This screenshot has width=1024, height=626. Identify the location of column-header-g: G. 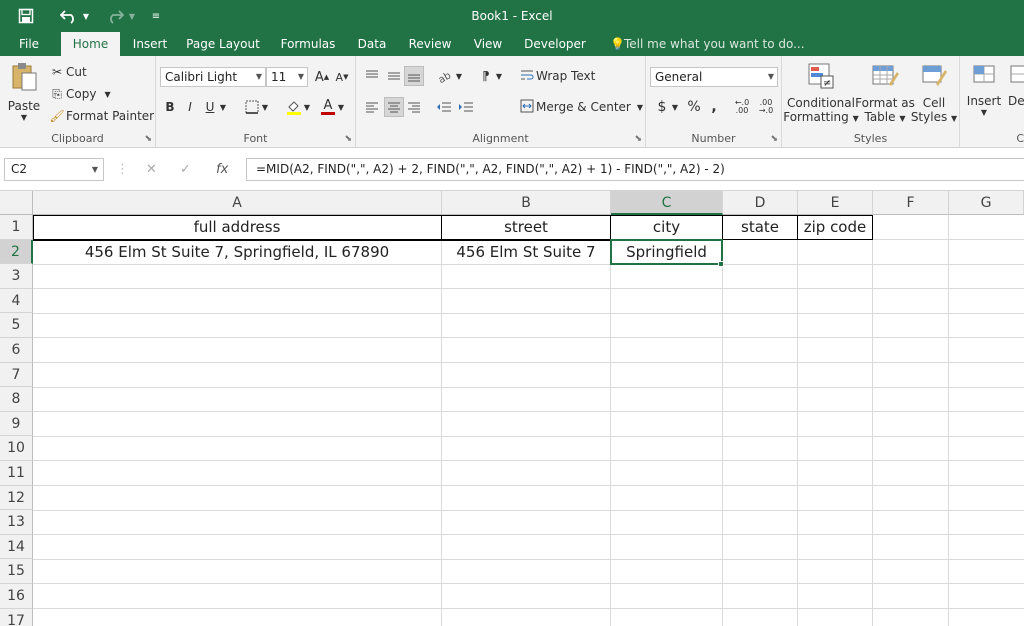
(986, 203).